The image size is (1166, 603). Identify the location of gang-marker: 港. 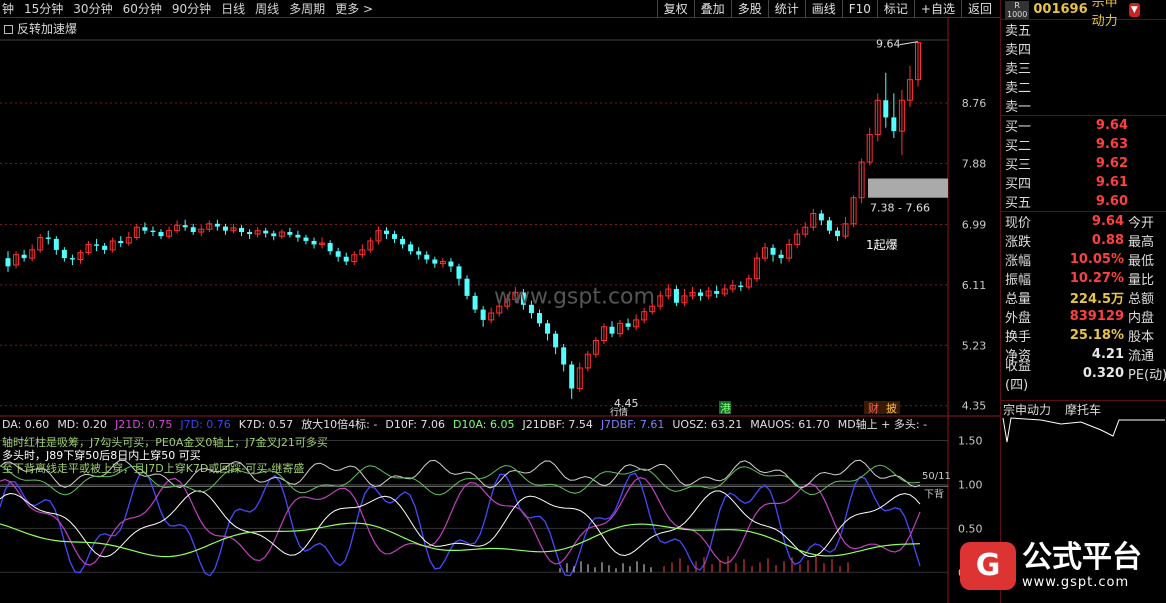
(725, 408).